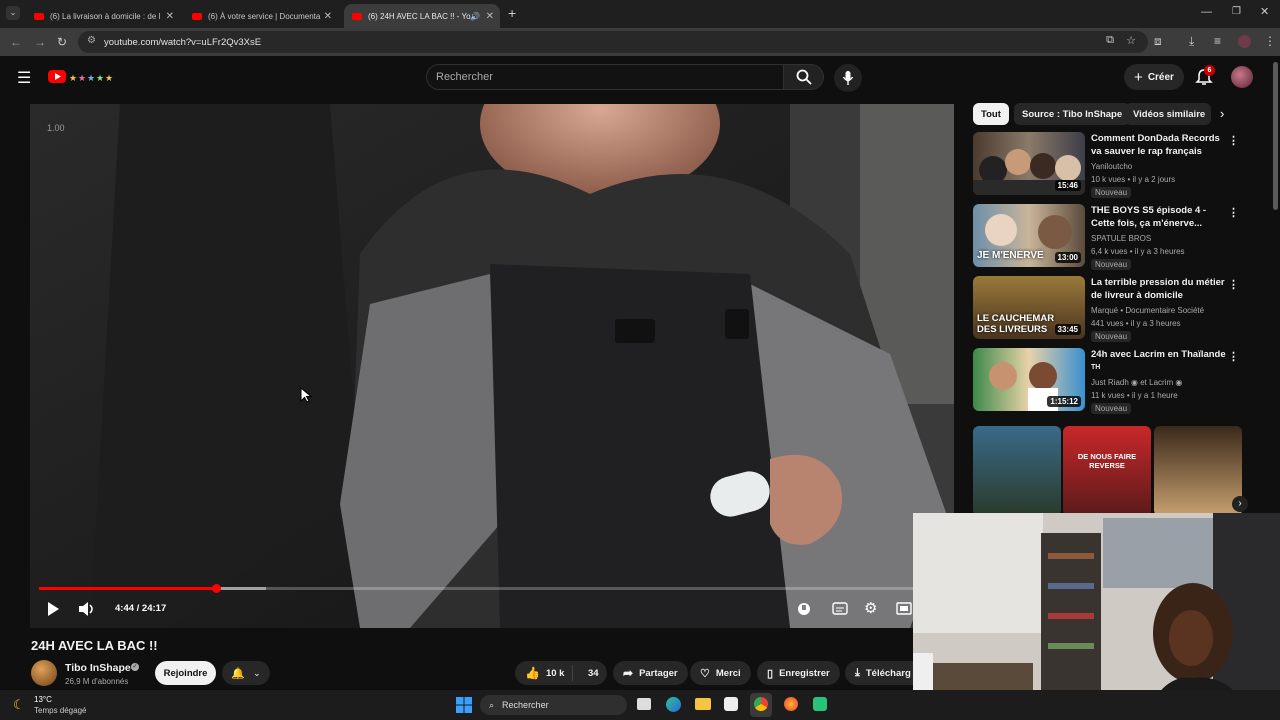 This screenshot has height=720, width=1280. Describe the element at coordinates (492, 704) in the screenshot. I see `search-icon: ⌕` at that location.